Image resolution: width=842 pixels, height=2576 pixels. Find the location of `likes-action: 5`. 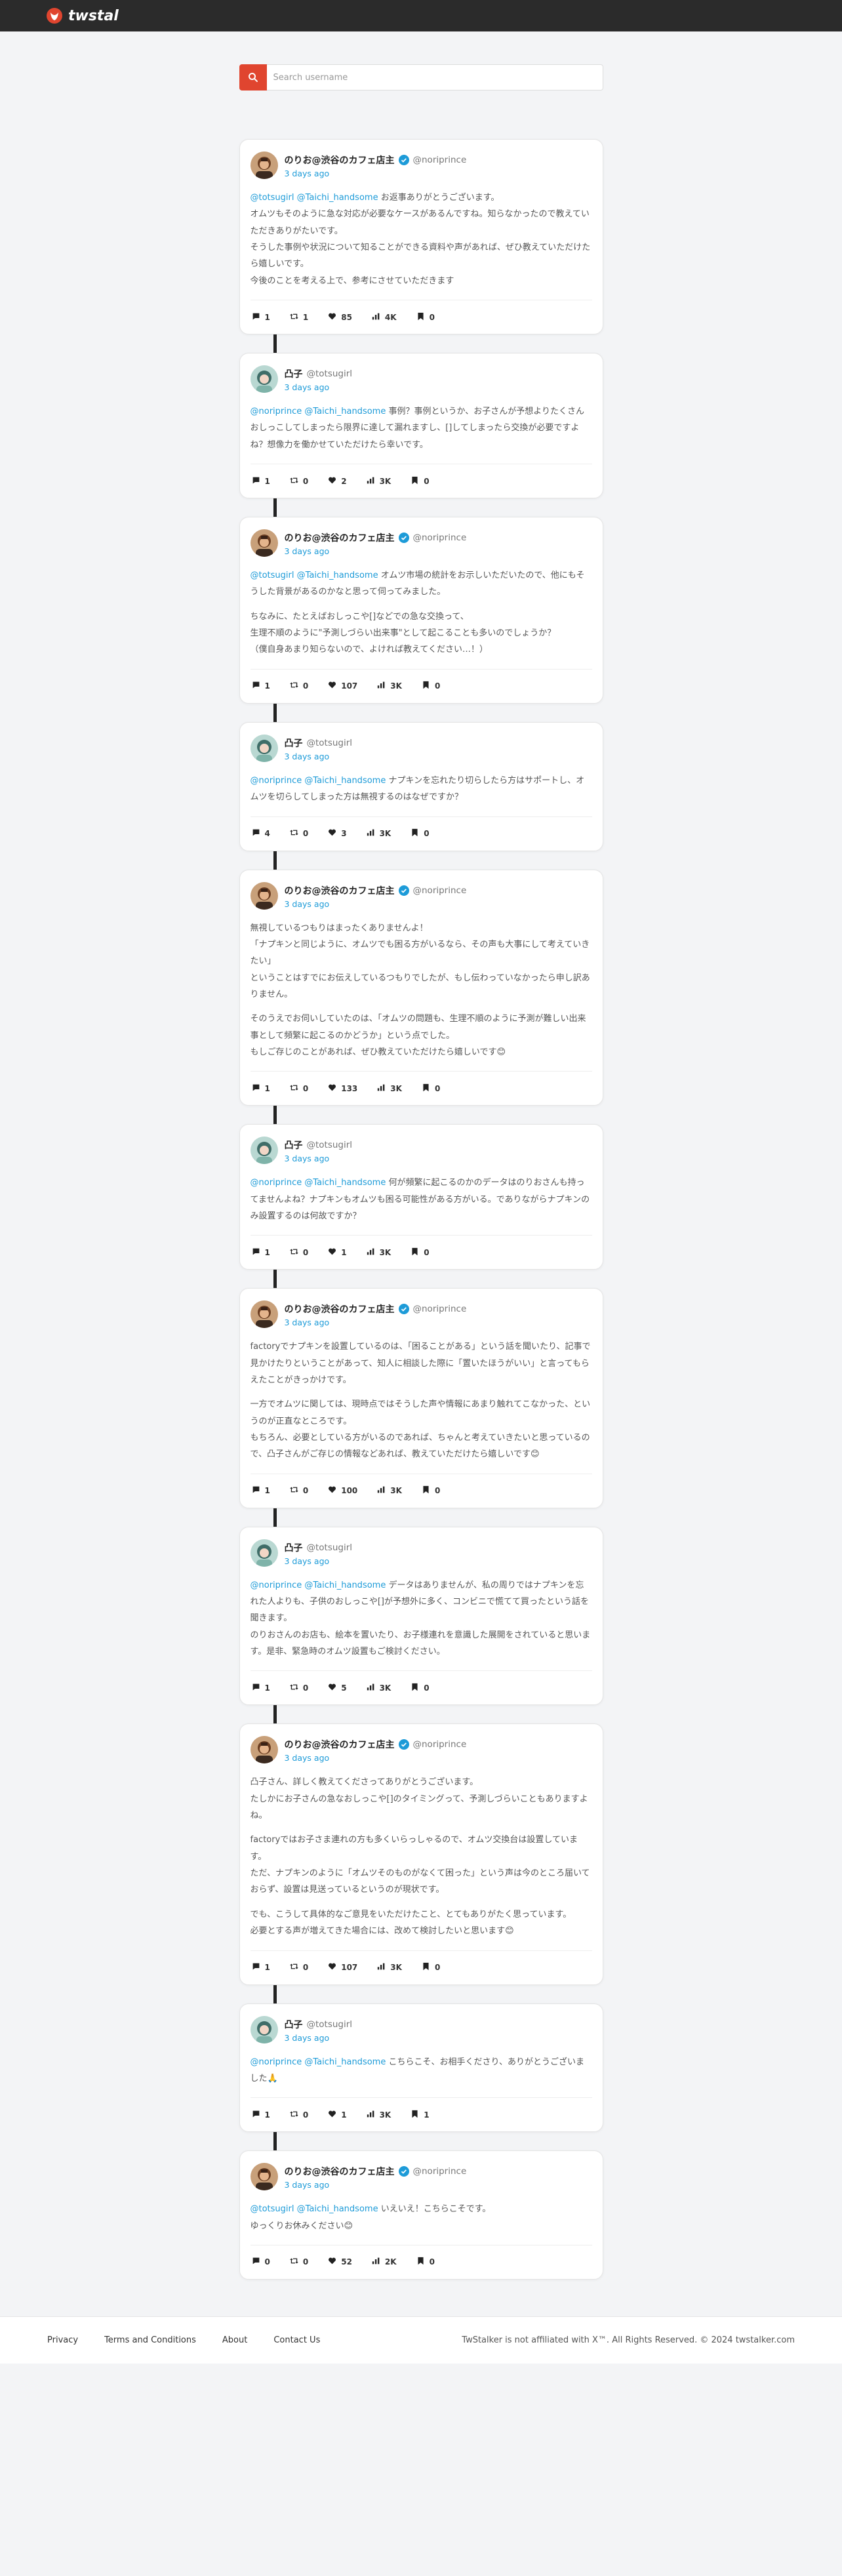

likes-action: 5 is located at coordinates (337, 1688).